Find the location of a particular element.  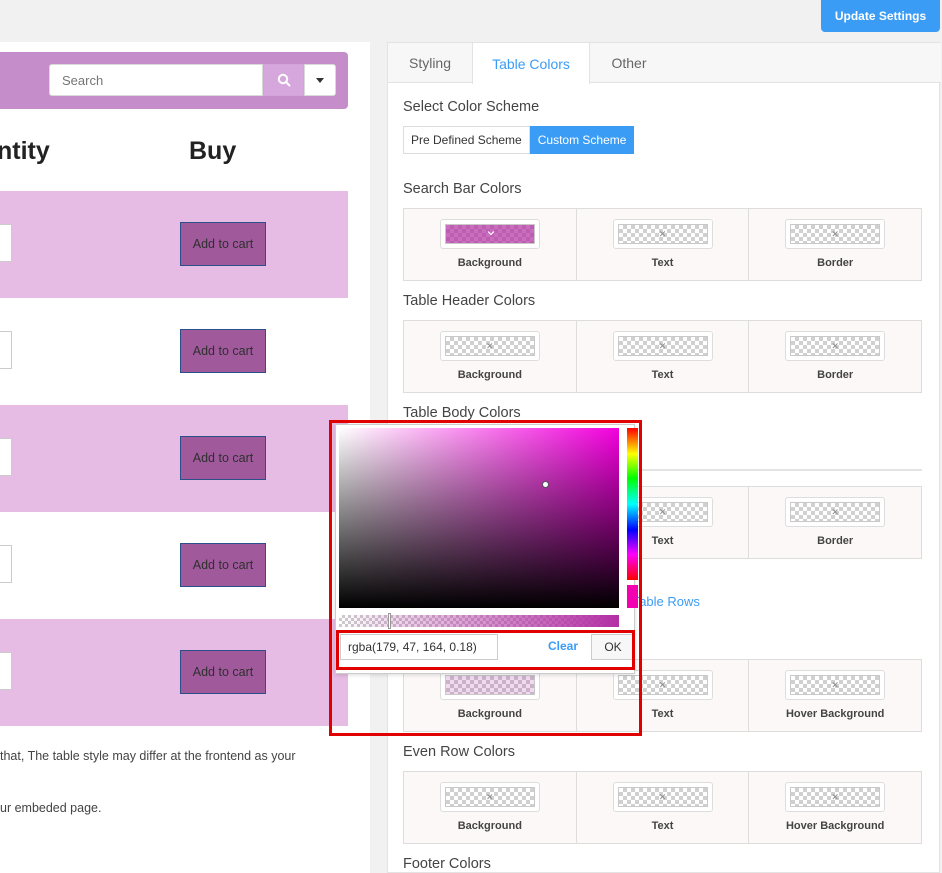

tab-table-colors: Table Colors is located at coordinates (531, 63).